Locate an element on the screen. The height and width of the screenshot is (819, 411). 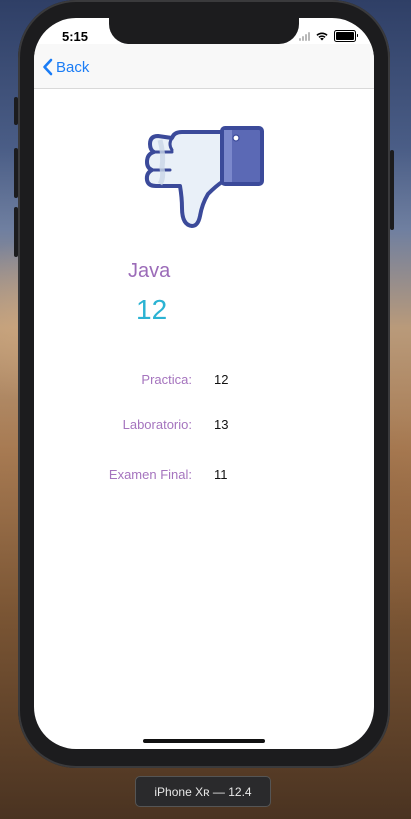
thumbs-down-icon is located at coordinates (204, 177).